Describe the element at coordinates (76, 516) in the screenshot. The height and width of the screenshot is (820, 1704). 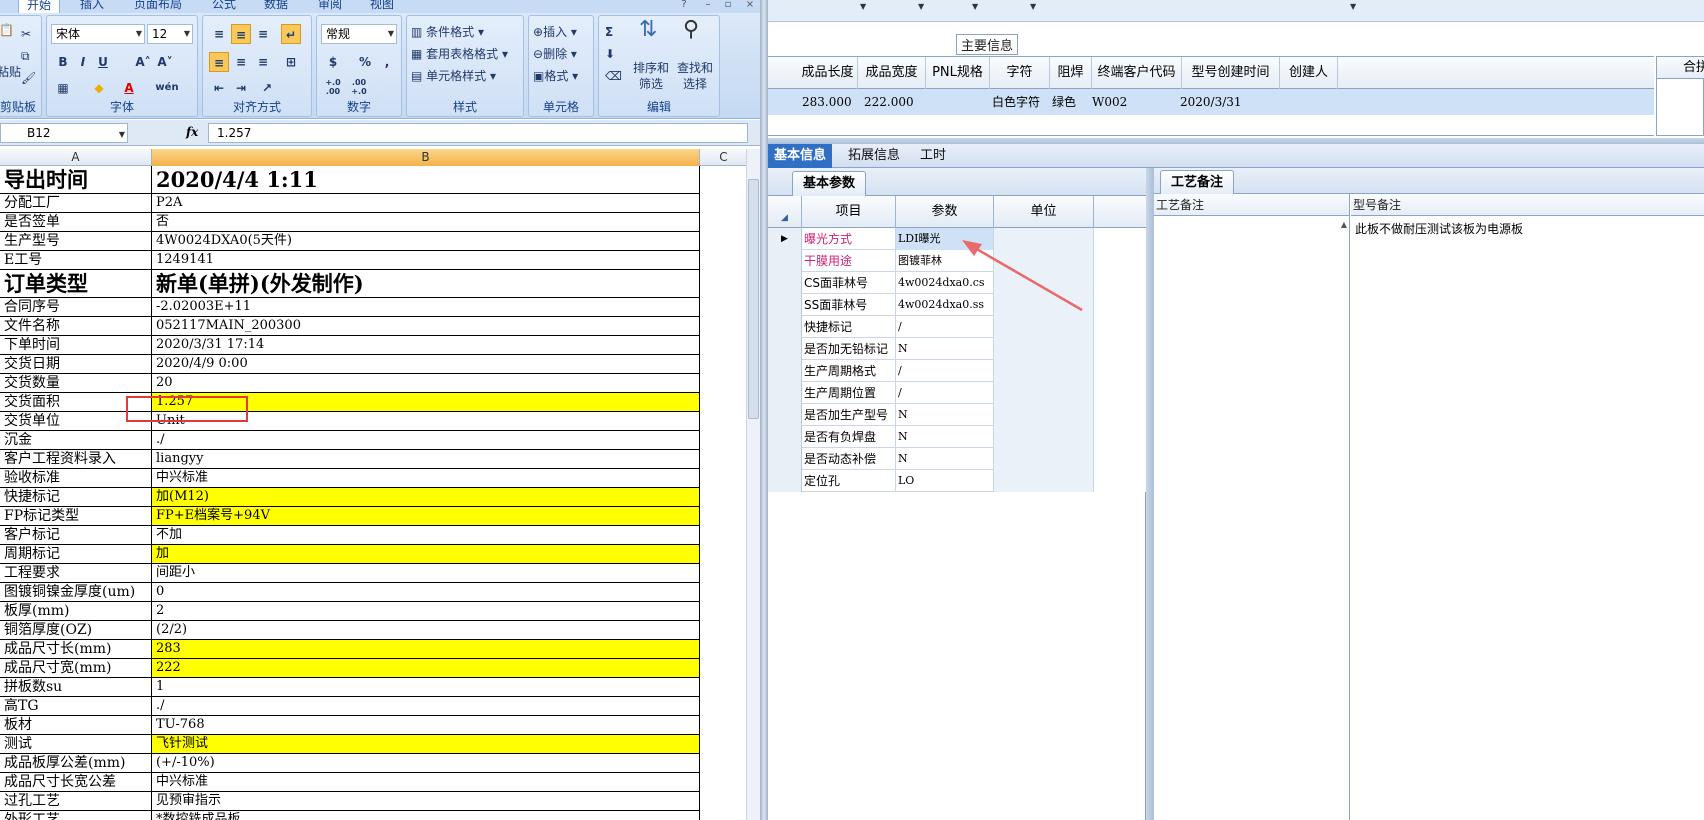
I see `cell-label: FP标记类型` at that location.